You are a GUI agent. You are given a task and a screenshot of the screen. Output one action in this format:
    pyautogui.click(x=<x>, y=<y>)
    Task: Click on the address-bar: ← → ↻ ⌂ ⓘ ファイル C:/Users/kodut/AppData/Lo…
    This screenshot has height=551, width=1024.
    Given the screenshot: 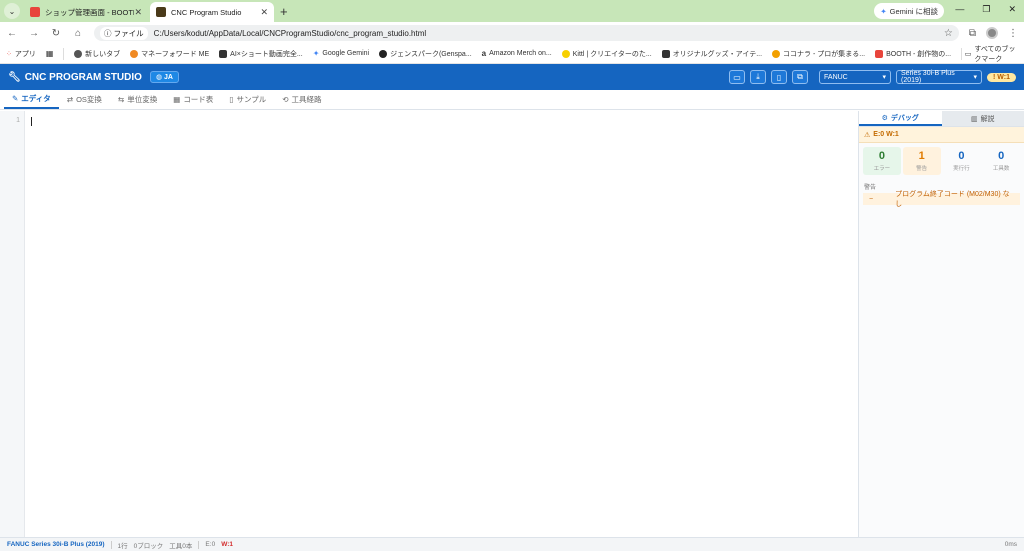 What is the action you would take?
    pyautogui.click(x=512, y=33)
    